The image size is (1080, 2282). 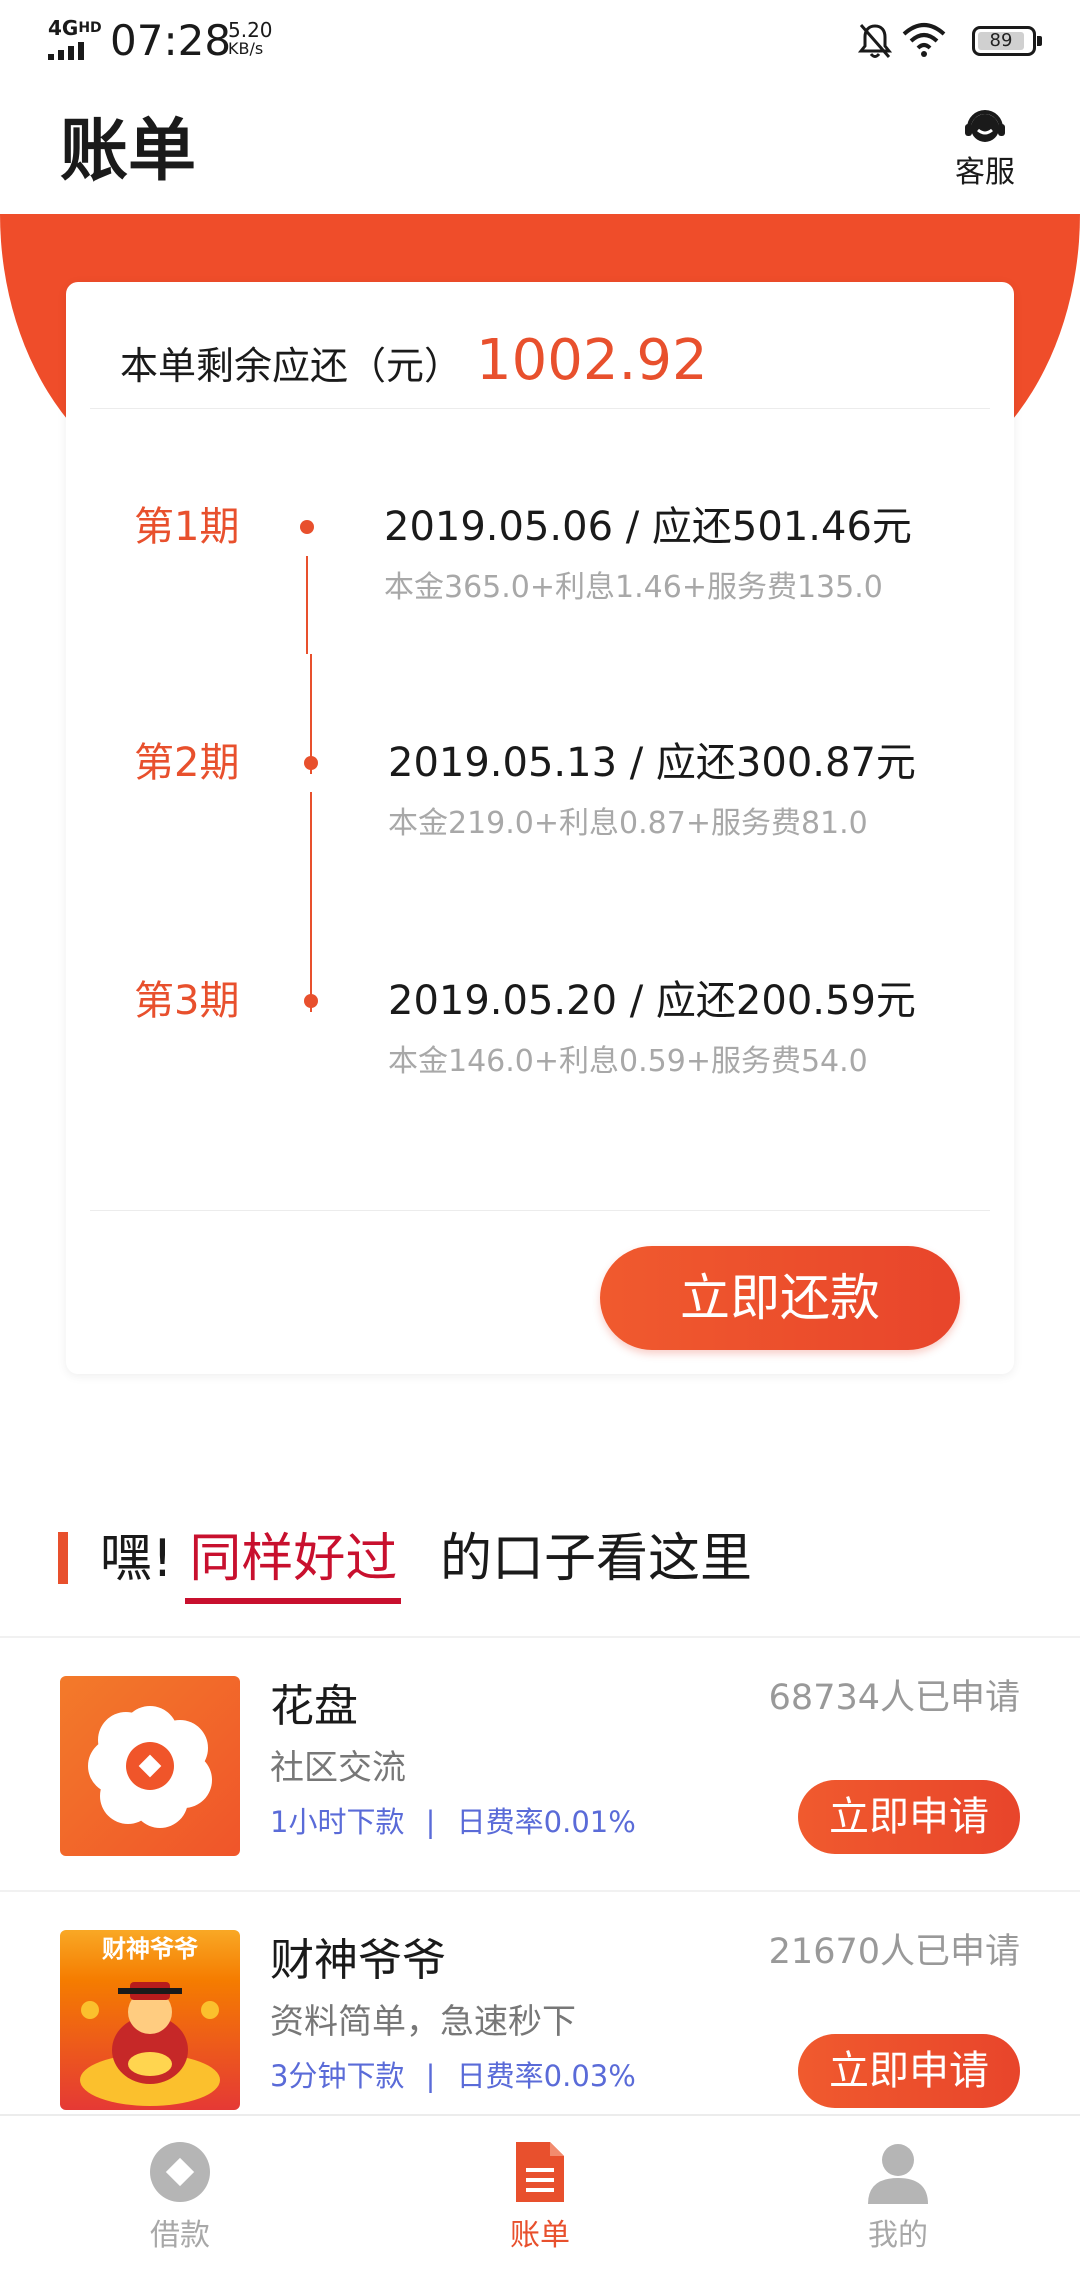 I want to click on speed-unit: KB/s, so click(x=246, y=48).